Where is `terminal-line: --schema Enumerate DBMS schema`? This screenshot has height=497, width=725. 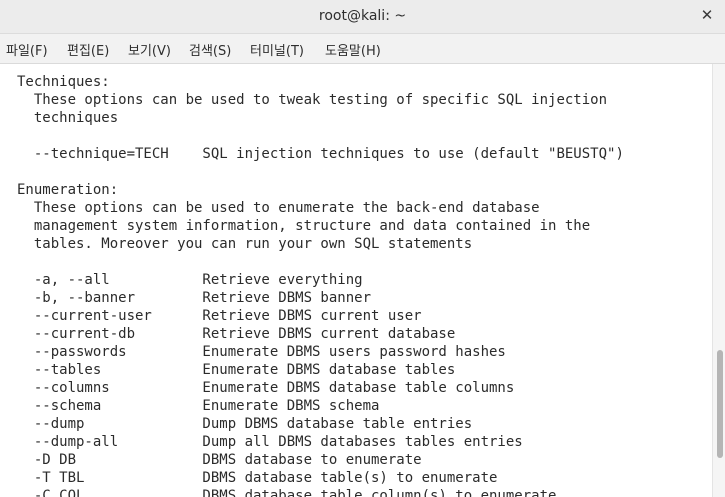 terminal-line: --schema Enumerate DBMS schema is located at coordinates (198, 406).